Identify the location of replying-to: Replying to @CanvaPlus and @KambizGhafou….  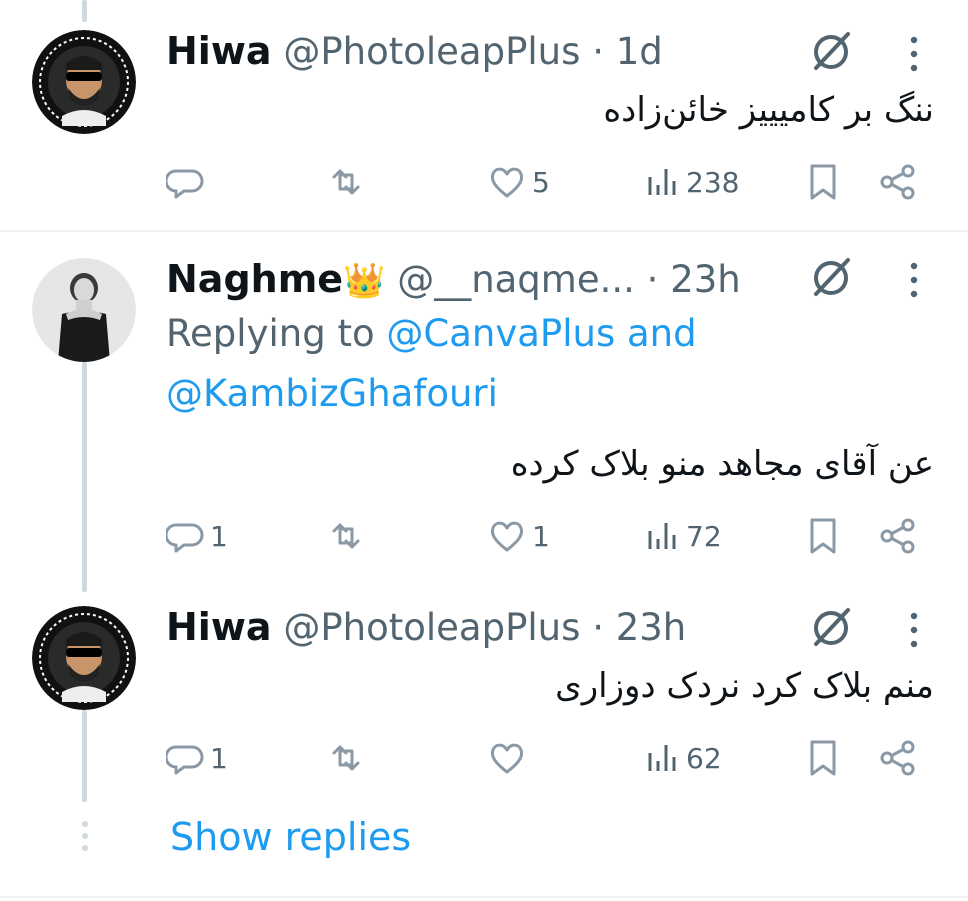
(547, 364).